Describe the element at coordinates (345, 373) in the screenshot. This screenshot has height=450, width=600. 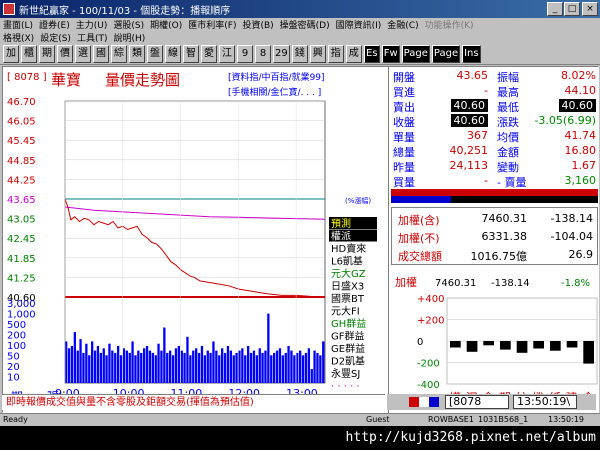
I see `broker-label: 永豐SJ` at that location.